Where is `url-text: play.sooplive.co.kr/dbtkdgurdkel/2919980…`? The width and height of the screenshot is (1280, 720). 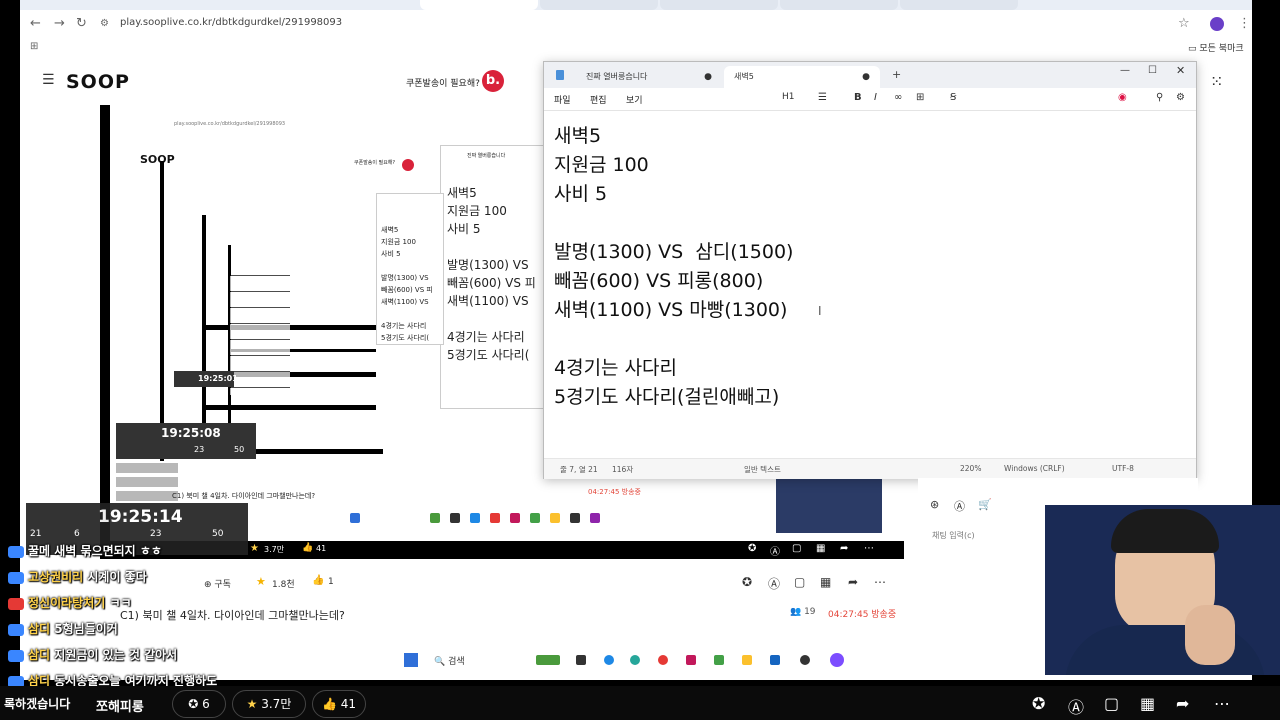
url-text: play.sooplive.co.kr/dbtkdgurdkel/2919980… is located at coordinates (231, 22).